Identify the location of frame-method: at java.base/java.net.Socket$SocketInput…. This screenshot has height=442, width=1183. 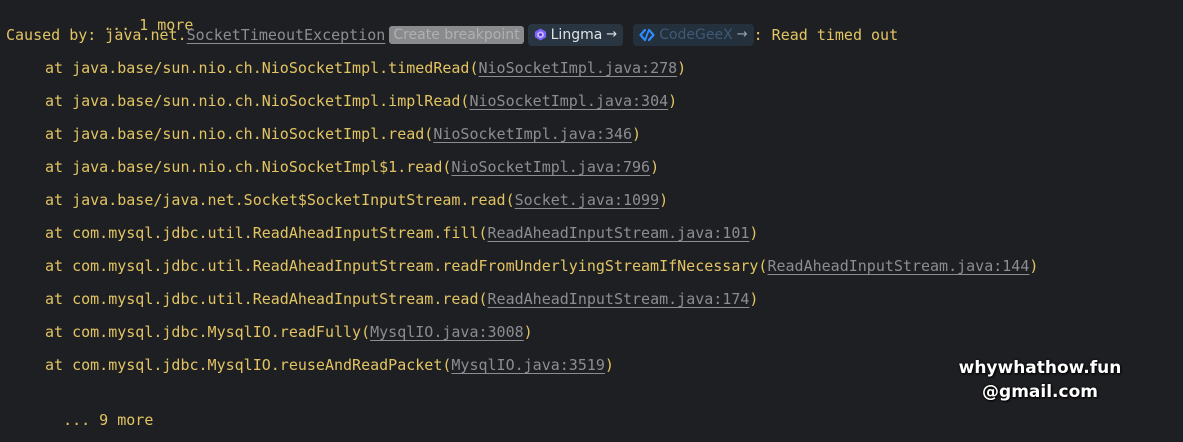
(280, 200).